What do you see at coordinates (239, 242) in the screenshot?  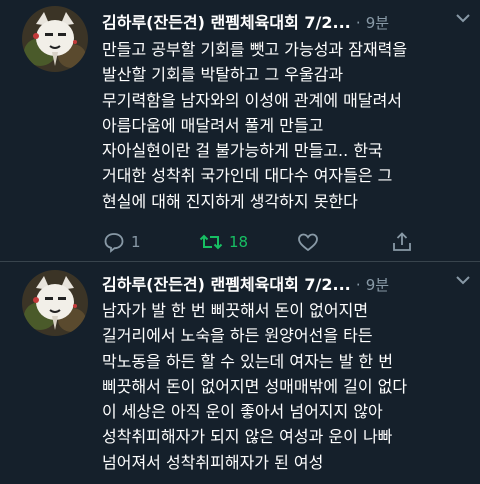 I see `retweet-count: 18` at bounding box center [239, 242].